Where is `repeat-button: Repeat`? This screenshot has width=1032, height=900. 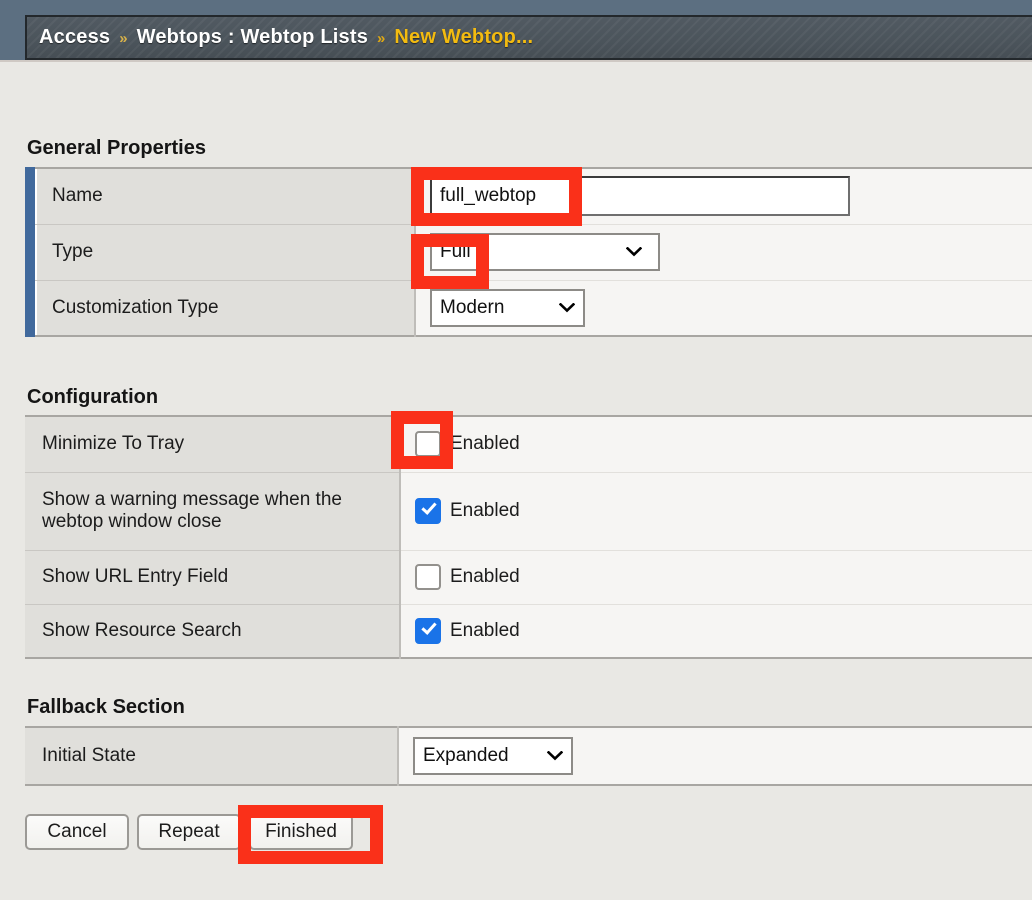 repeat-button: Repeat is located at coordinates (189, 832).